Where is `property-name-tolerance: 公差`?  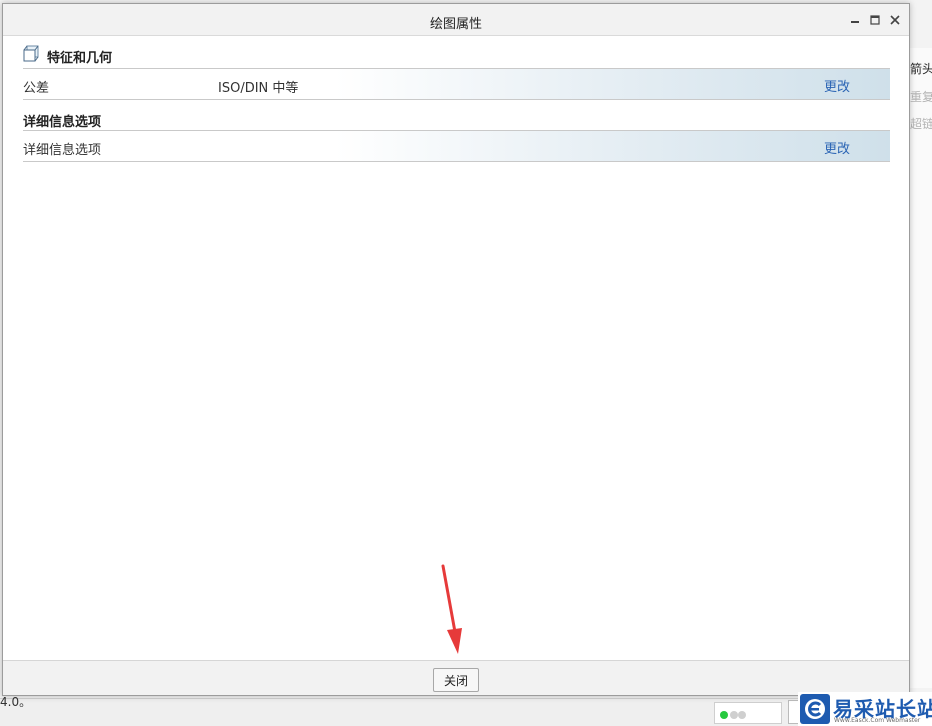
property-name-tolerance: 公差 is located at coordinates (36, 88).